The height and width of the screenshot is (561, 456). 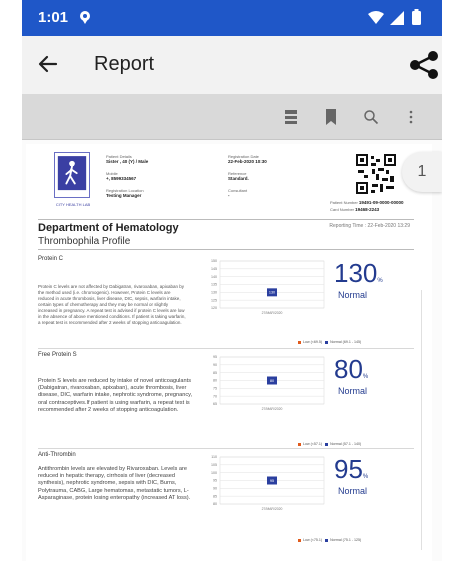 I want to click on registration-location: Registration Location Testing Manager, so click(x=125, y=193).